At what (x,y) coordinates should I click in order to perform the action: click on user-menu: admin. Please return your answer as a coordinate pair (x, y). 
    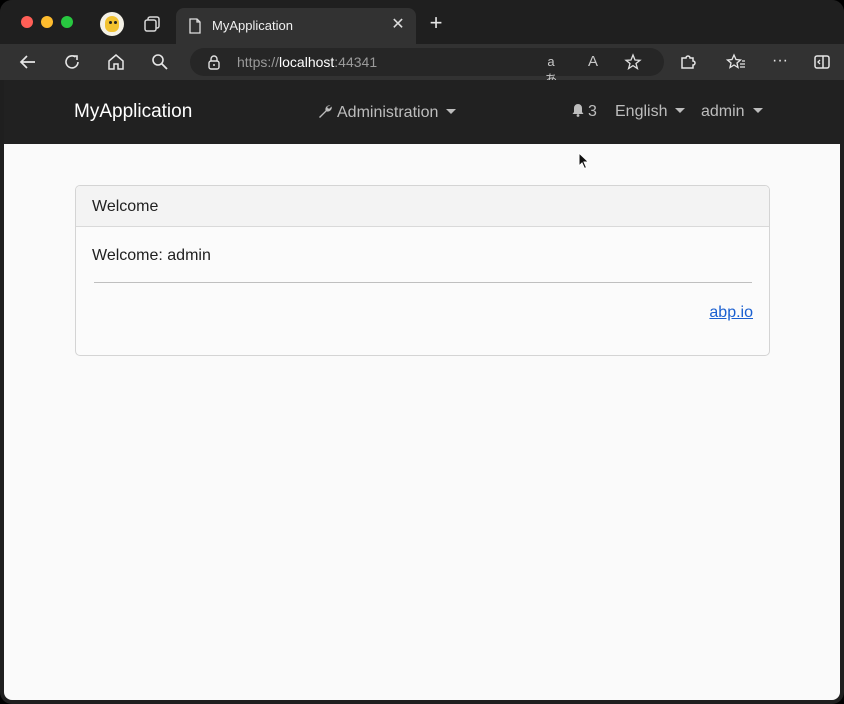
    Looking at the image, I should click on (732, 112).